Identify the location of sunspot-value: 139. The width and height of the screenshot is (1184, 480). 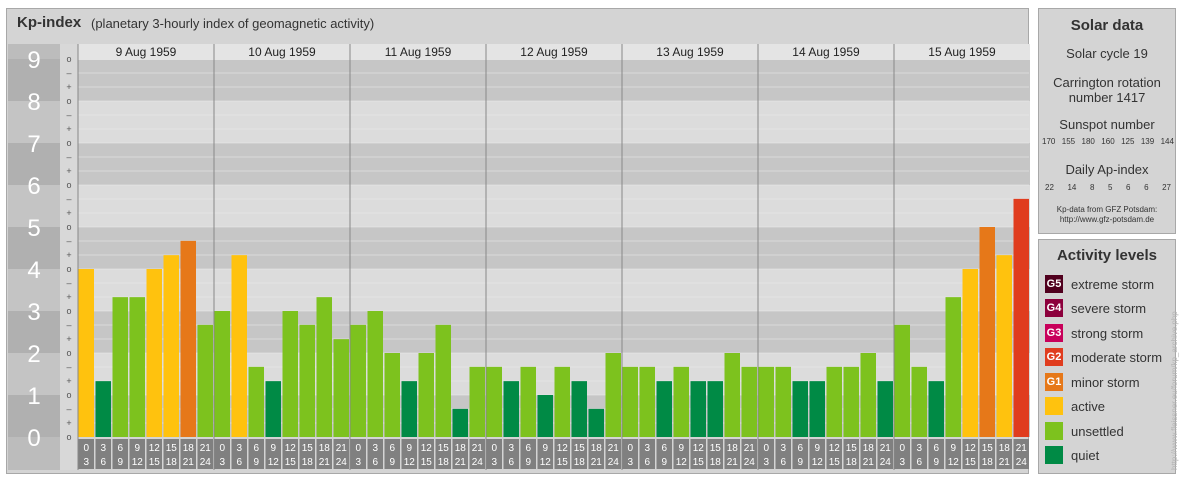
(1147, 141).